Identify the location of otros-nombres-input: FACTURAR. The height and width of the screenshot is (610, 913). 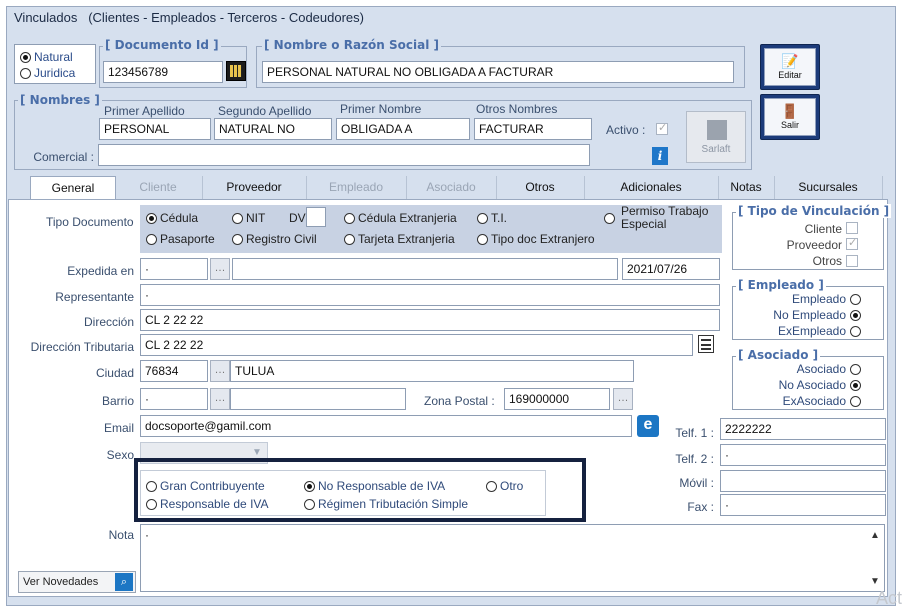
(533, 129).